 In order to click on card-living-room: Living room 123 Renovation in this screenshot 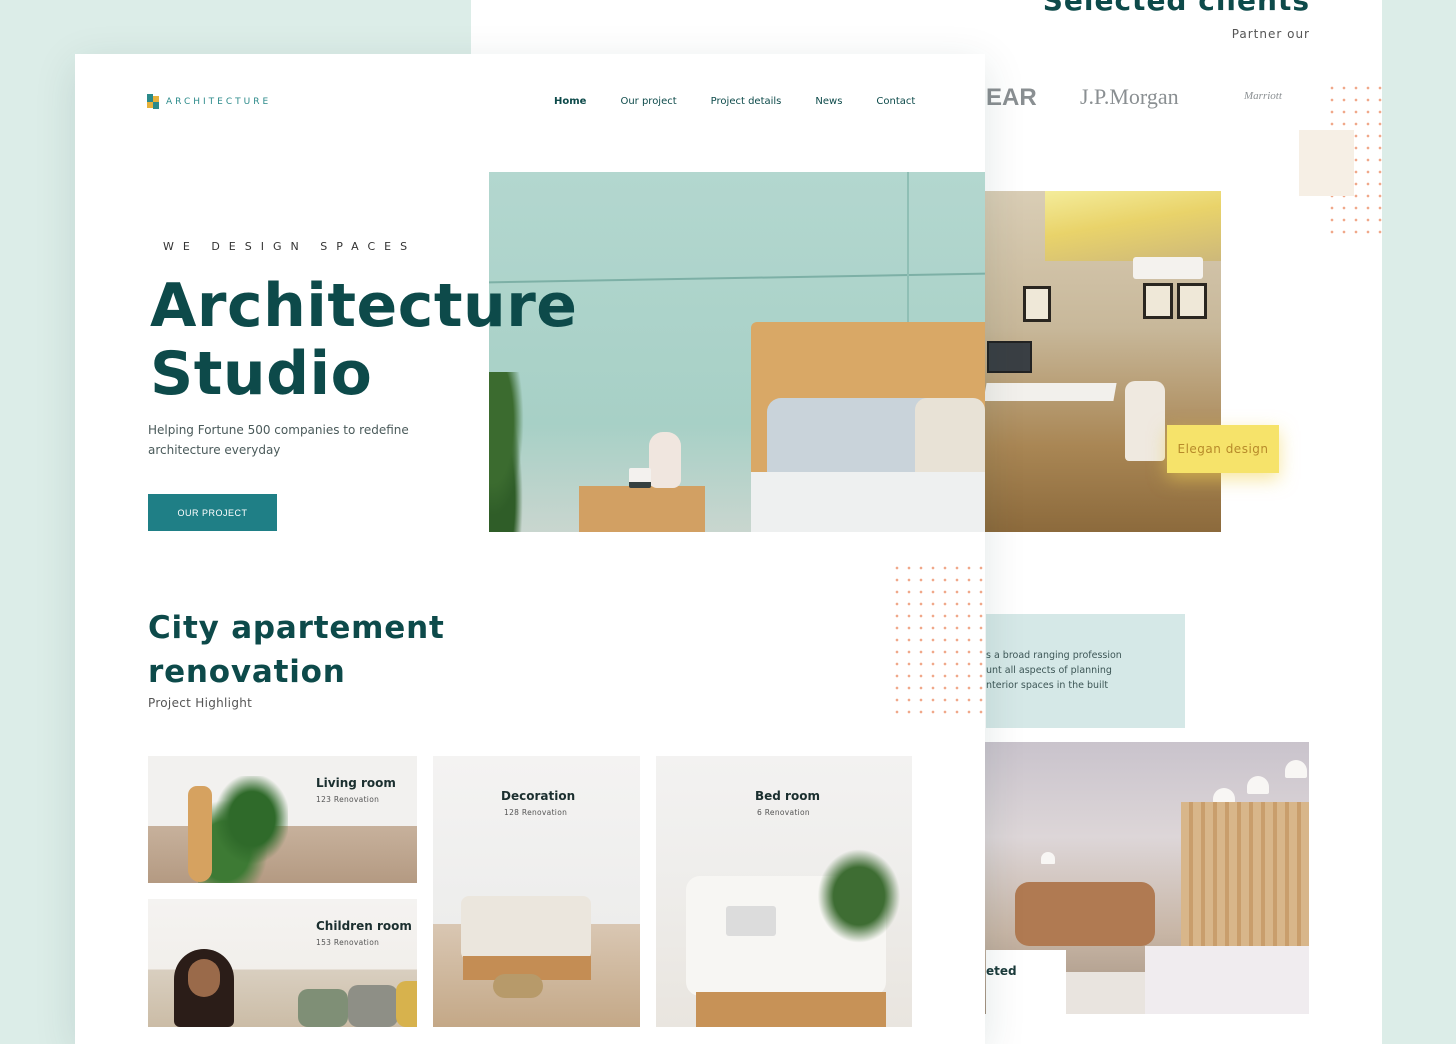, I will do `click(282, 819)`.